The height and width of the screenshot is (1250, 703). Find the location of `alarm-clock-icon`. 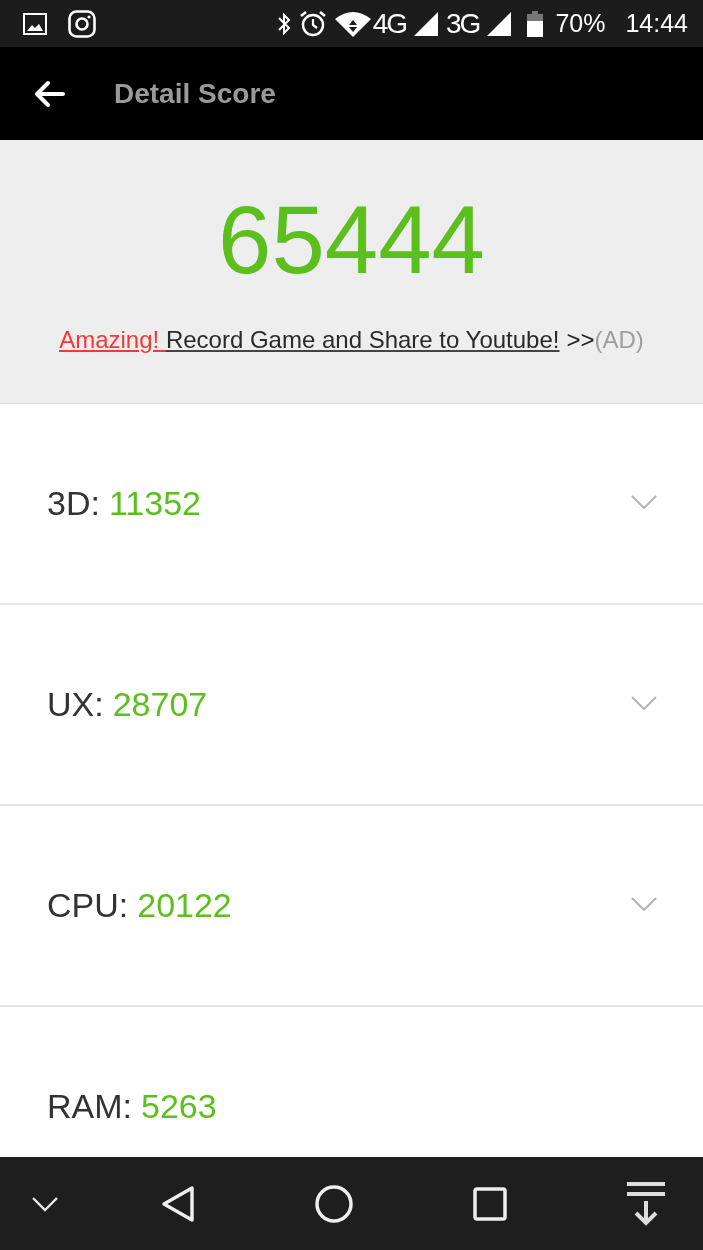

alarm-clock-icon is located at coordinates (312, 23).